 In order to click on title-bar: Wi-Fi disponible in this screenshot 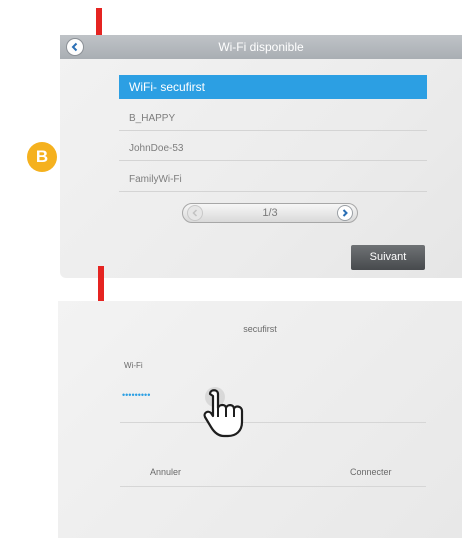, I will do `click(261, 47)`.